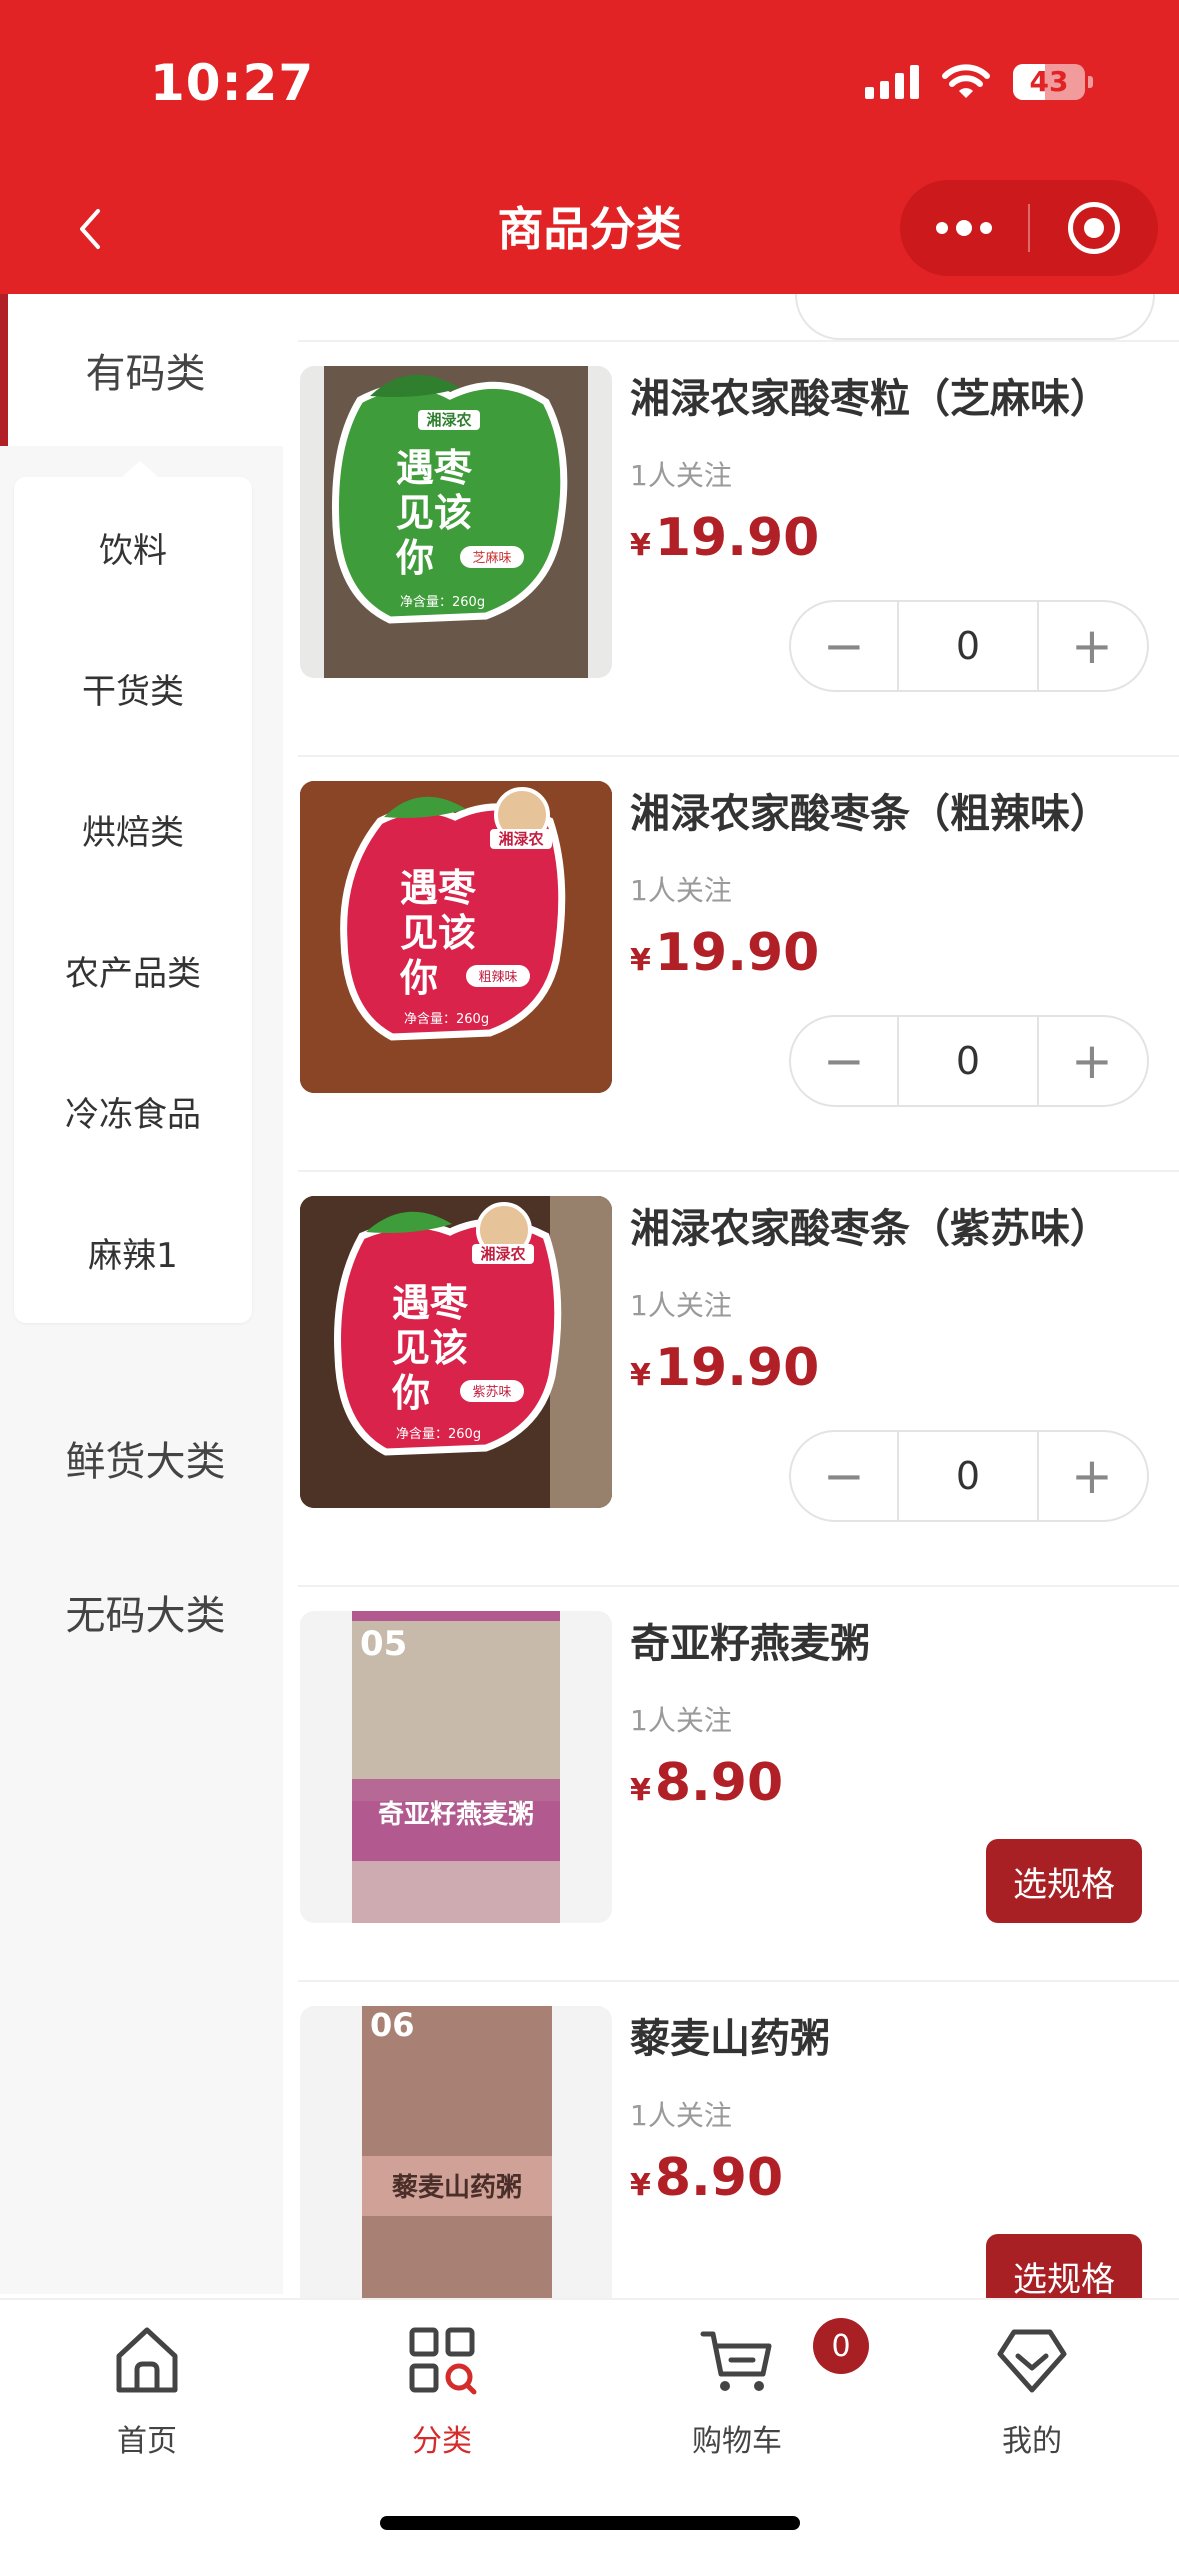  I want to click on product-name: 藜麦山药粥, so click(730, 2035).